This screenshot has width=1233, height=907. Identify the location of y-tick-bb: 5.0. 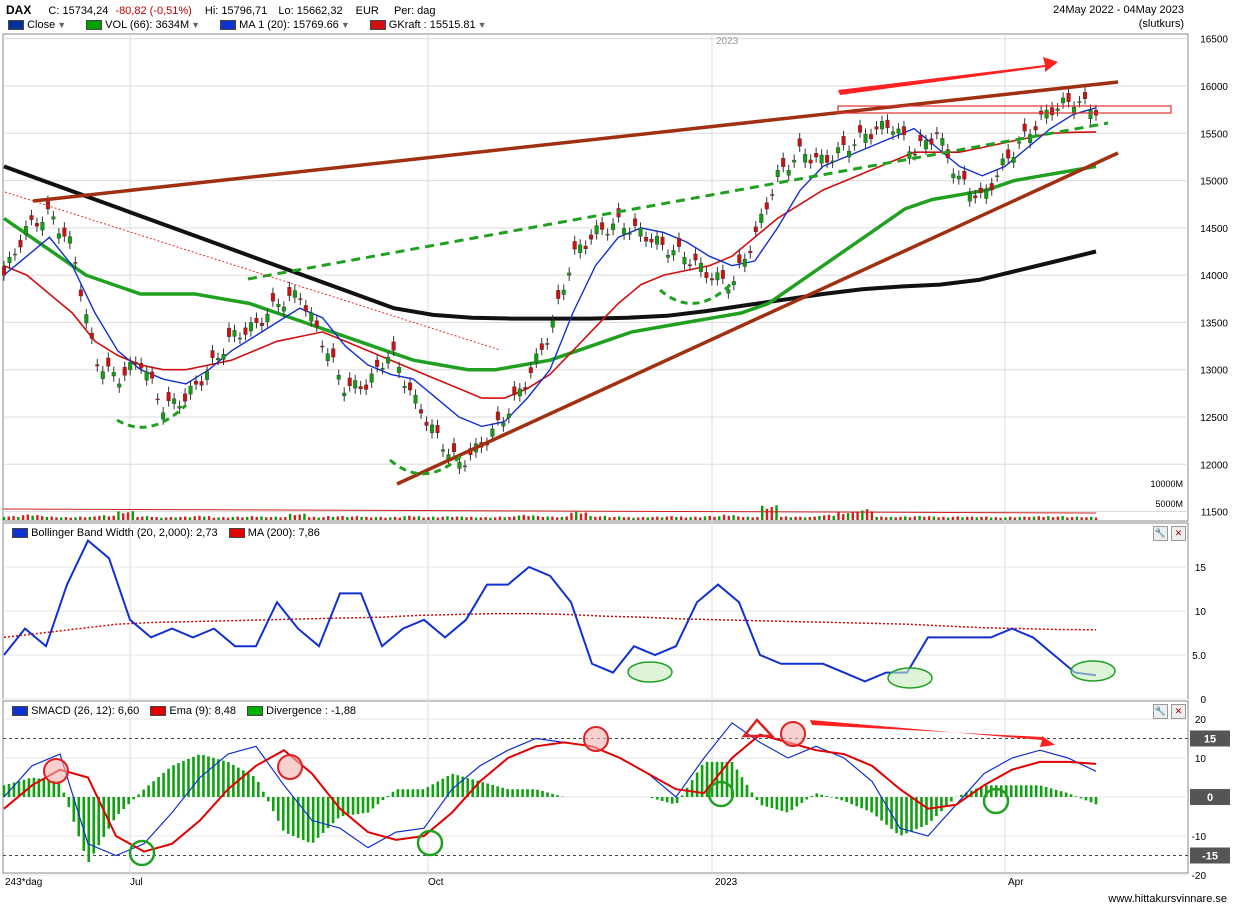
(1199, 656).